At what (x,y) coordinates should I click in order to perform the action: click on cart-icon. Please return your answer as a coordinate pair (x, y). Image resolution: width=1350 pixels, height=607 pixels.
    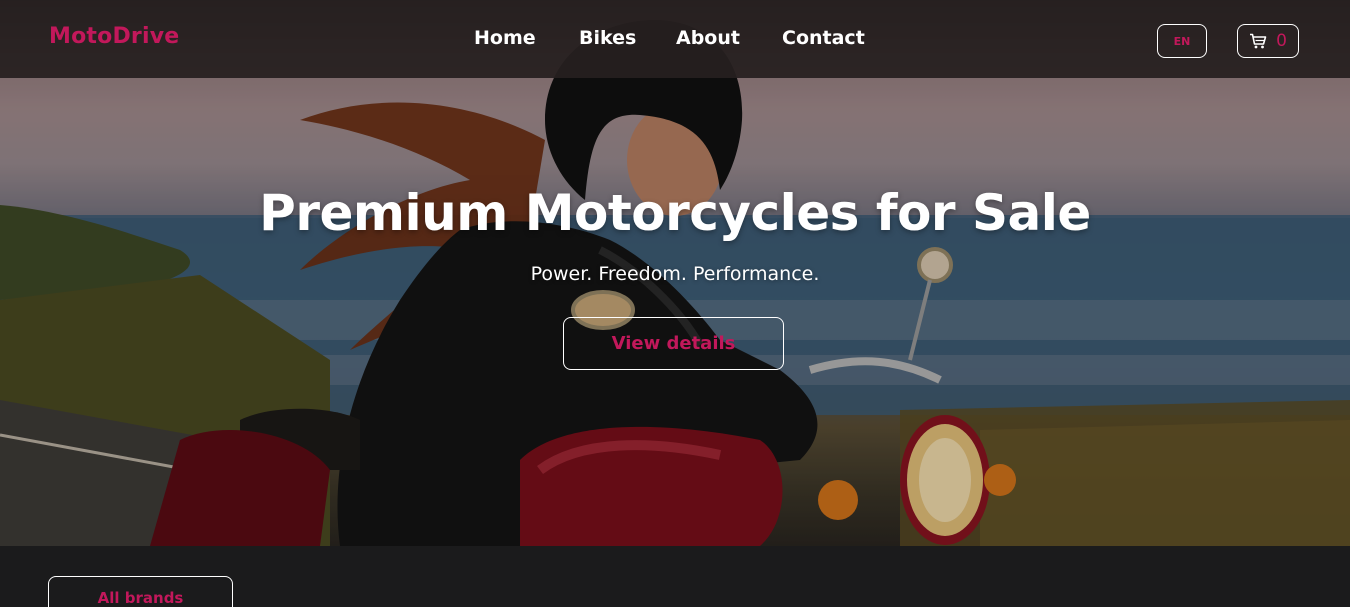
    Looking at the image, I should click on (1258, 41).